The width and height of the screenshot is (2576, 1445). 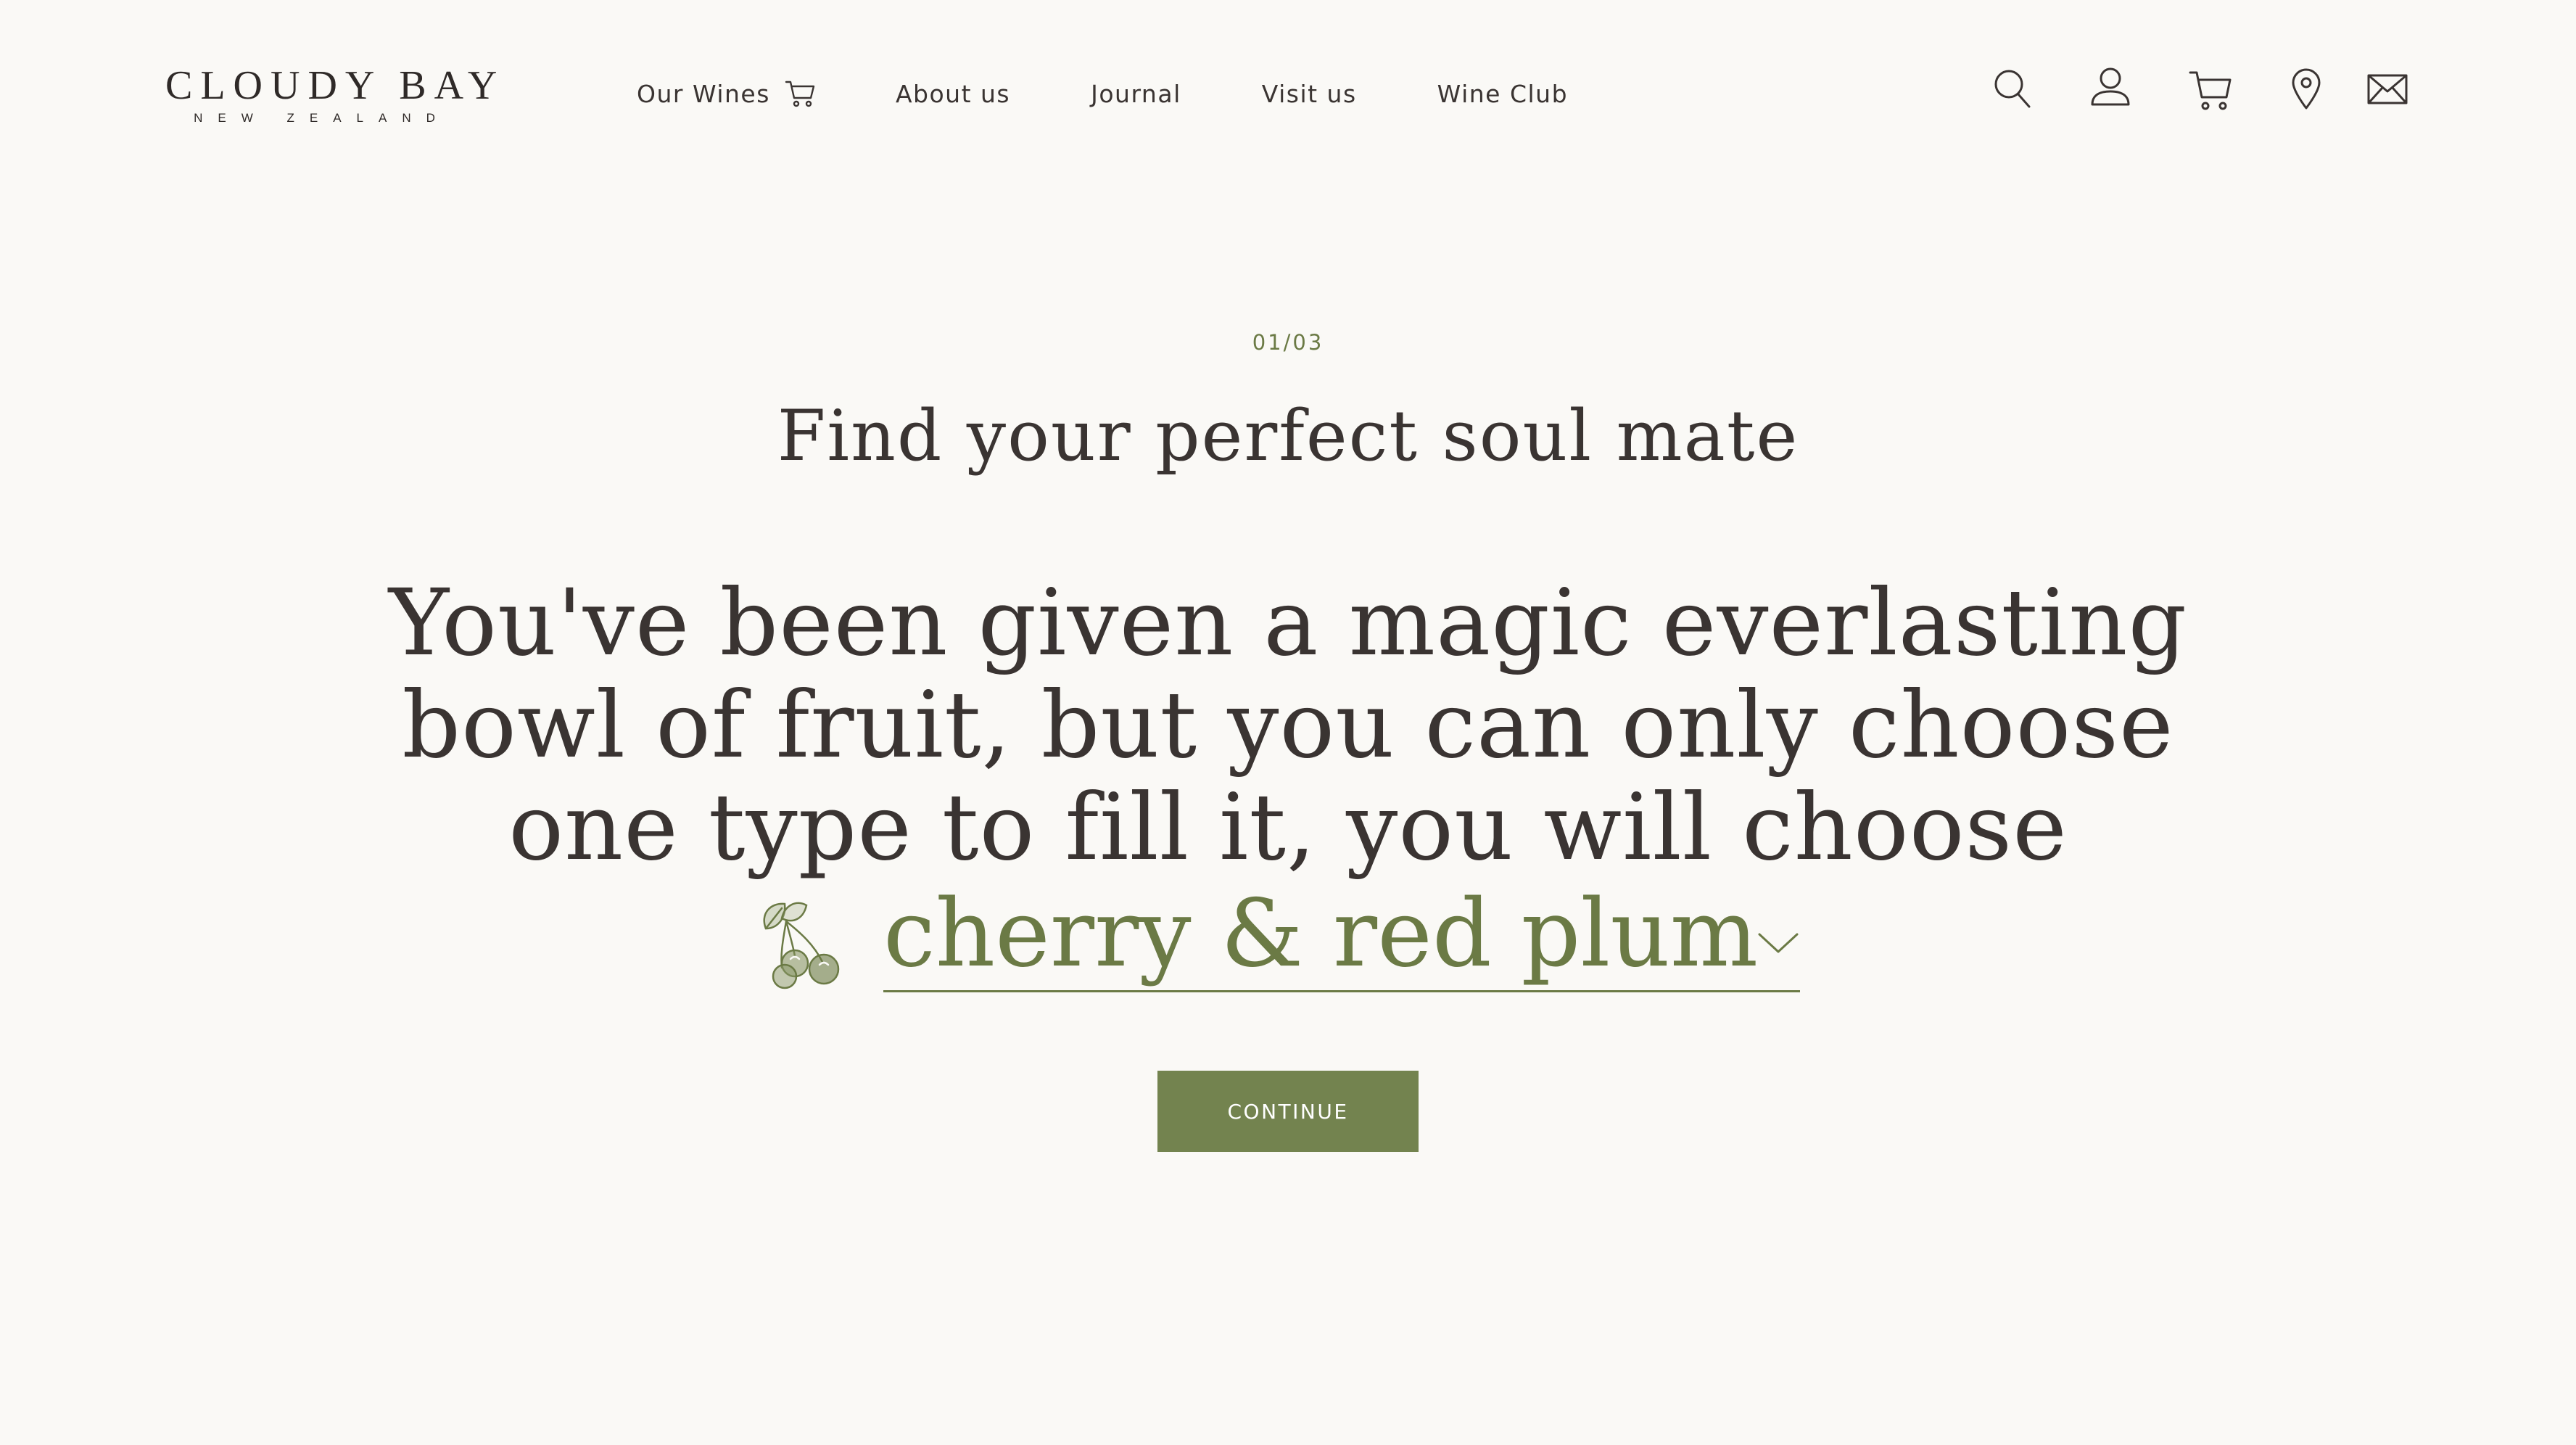 What do you see at coordinates (1288, 436) in the screenshot?
I see `quiz-title: Find your perfect soul mate` at bounding box center [1288, 436].